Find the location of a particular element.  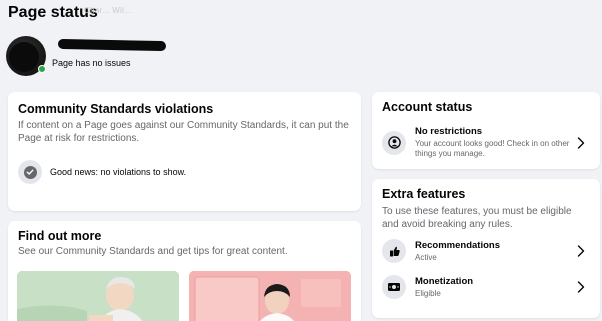

community-standards-title: Community Standards violations is located at coordinates (116, 109).